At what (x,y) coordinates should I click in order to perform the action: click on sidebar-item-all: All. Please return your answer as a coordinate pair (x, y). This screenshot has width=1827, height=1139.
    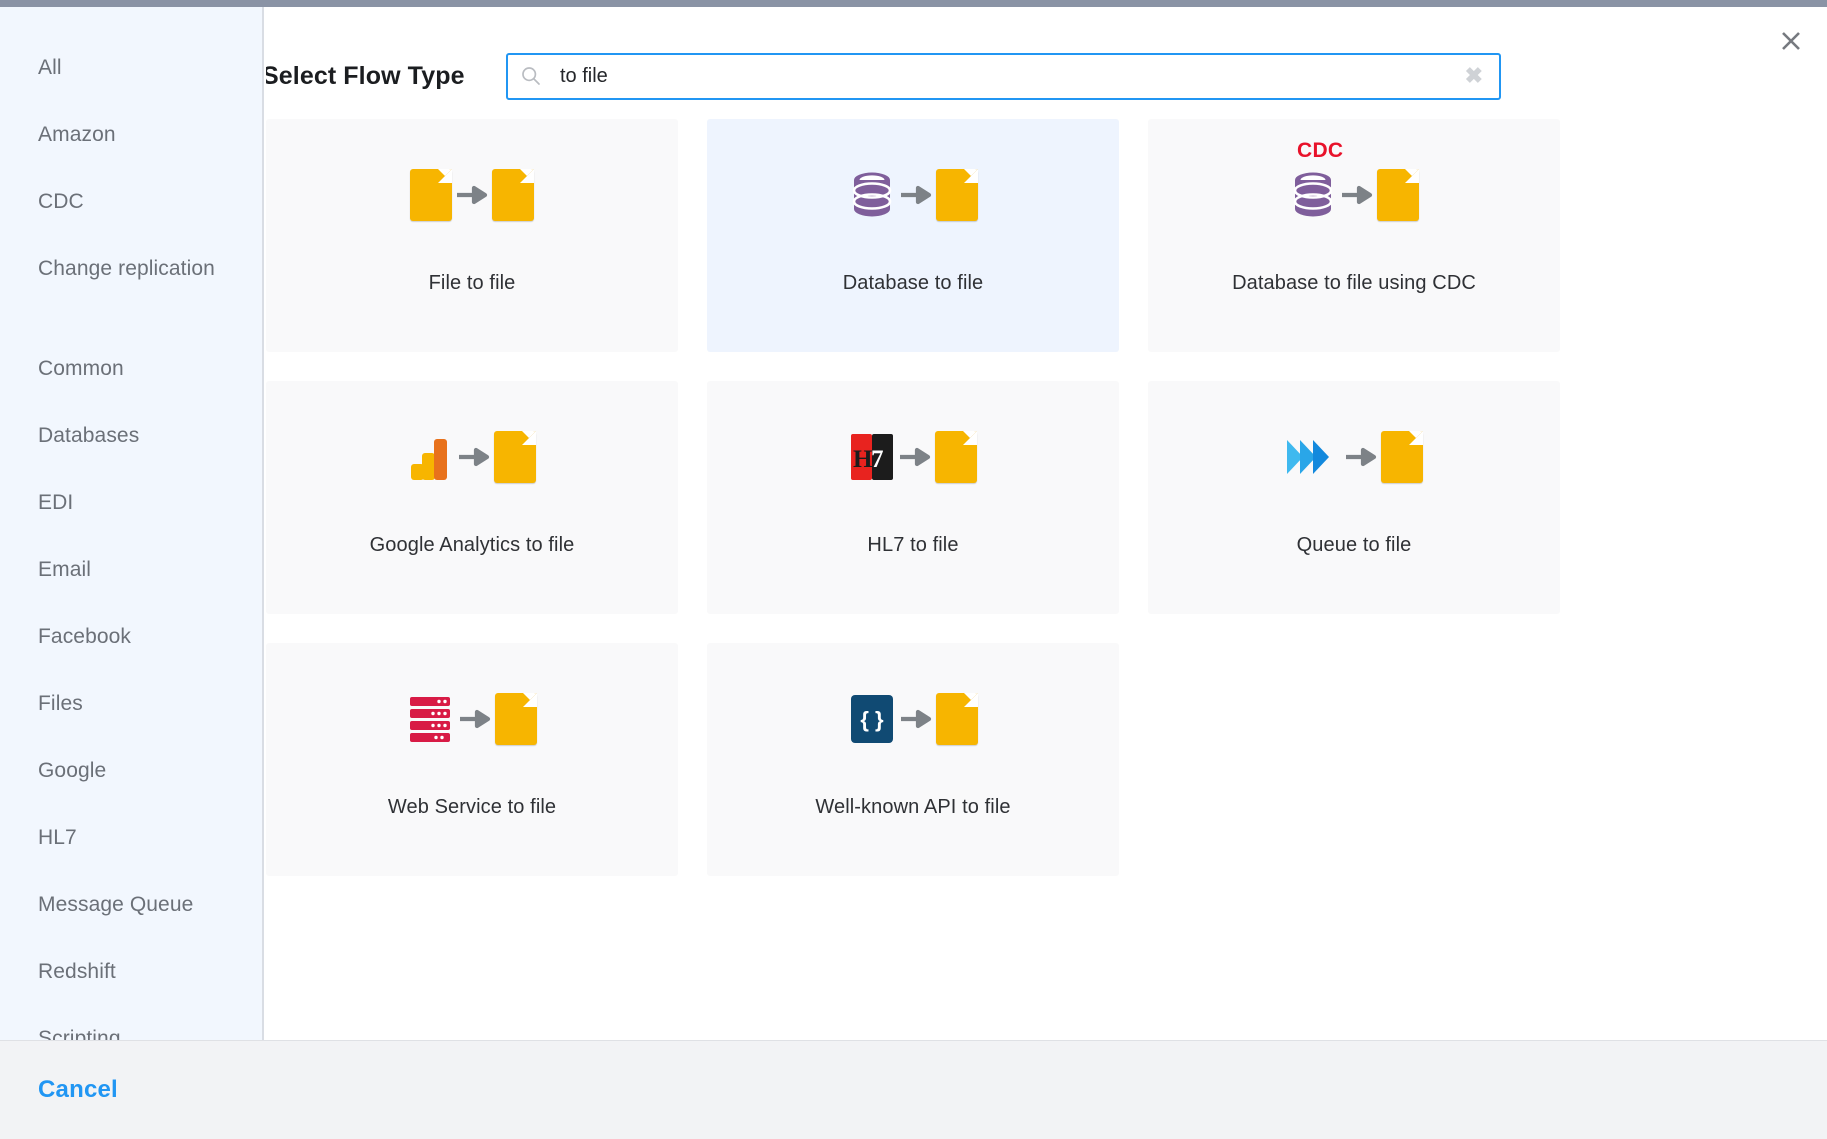
    Looking at the image, I should click on (131, 84).